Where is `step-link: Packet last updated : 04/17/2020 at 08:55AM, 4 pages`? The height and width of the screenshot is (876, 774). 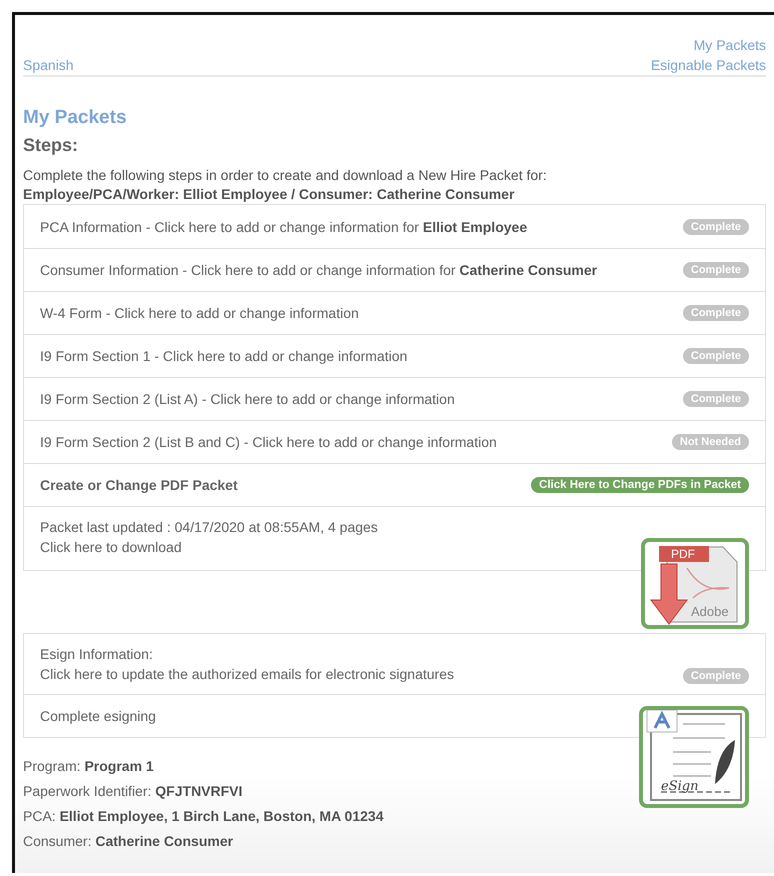
step-link: Packet last updated : 04/17/2020 at 08:55AM, 4 pages is located at coordinates (209, 527).